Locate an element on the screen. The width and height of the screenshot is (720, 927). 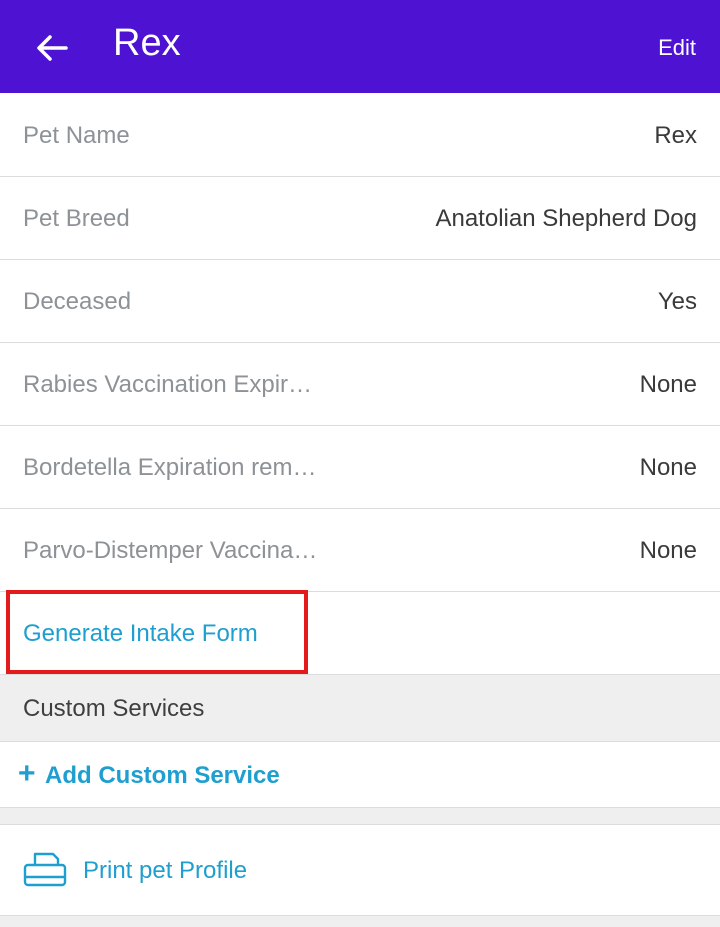
detail-value: Yes is located at coordinates (677, 301).